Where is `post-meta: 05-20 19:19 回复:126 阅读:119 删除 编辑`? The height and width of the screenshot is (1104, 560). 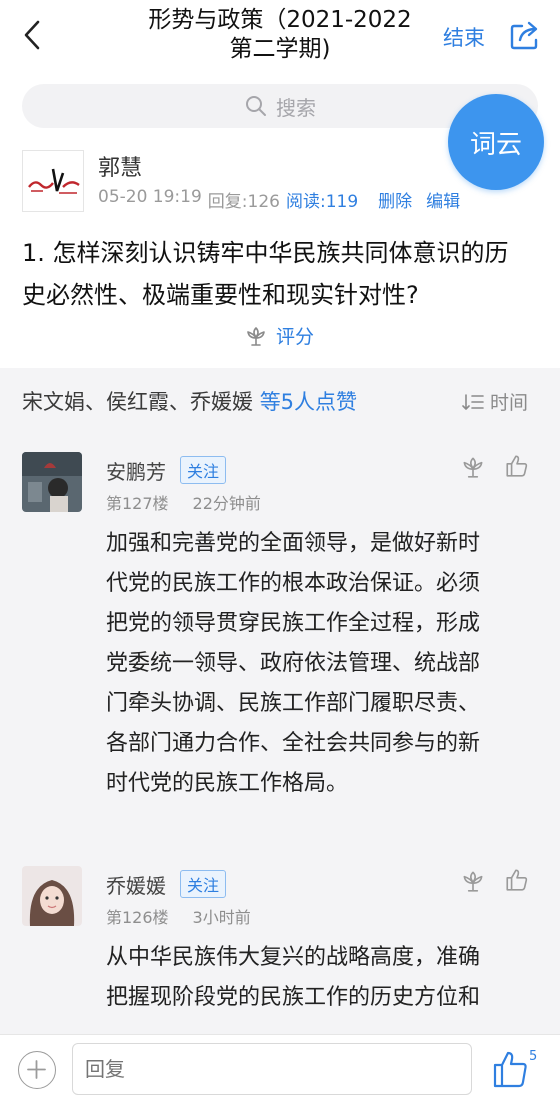 post-meta: 05-20 19:19 回复:126 阅读:119 删除 编辑 is located at coordinates (279, 199).